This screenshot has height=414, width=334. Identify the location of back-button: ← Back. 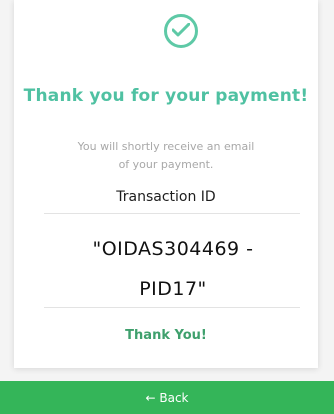
(167, 397).